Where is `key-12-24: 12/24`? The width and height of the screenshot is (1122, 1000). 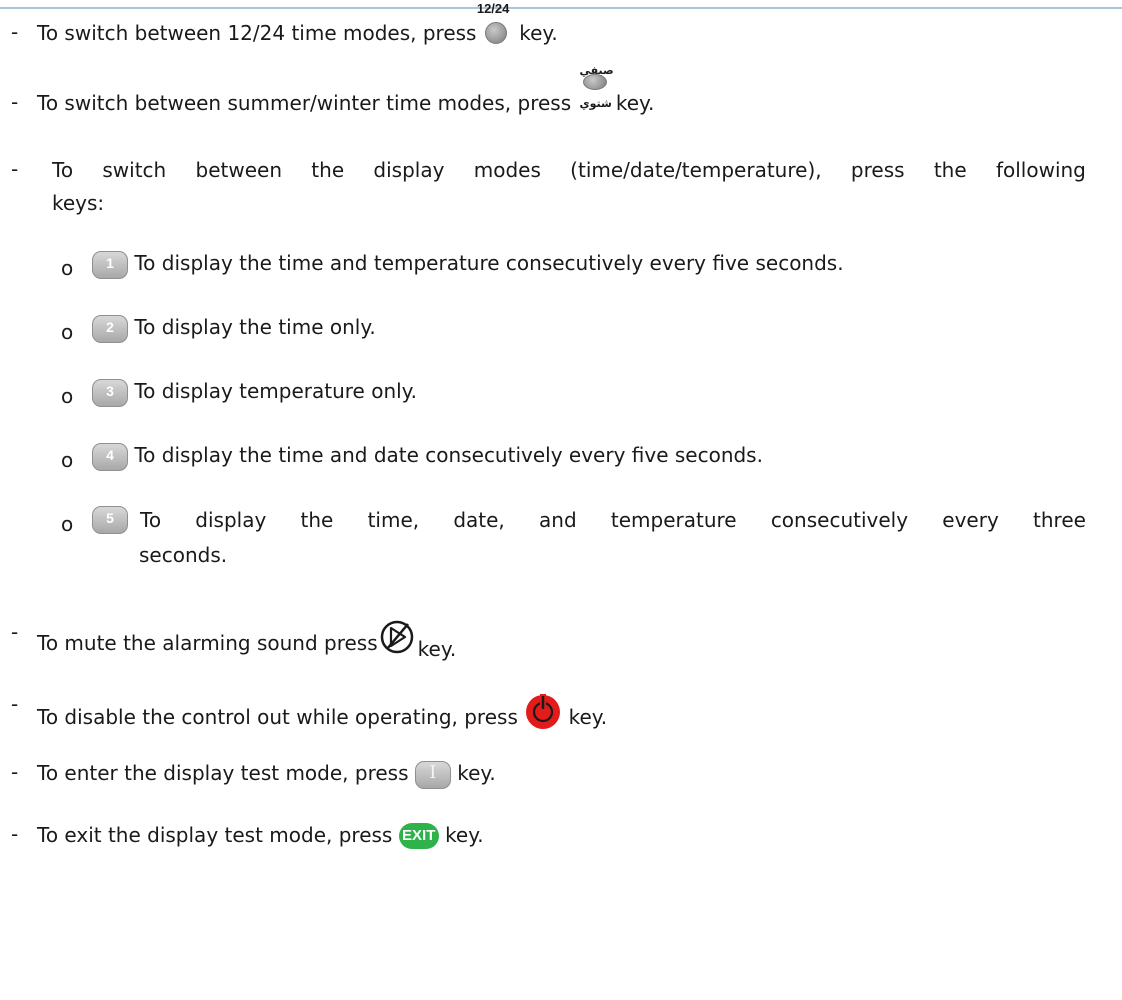
key-12-24: 12/24 is located at coordinates (495, 22).